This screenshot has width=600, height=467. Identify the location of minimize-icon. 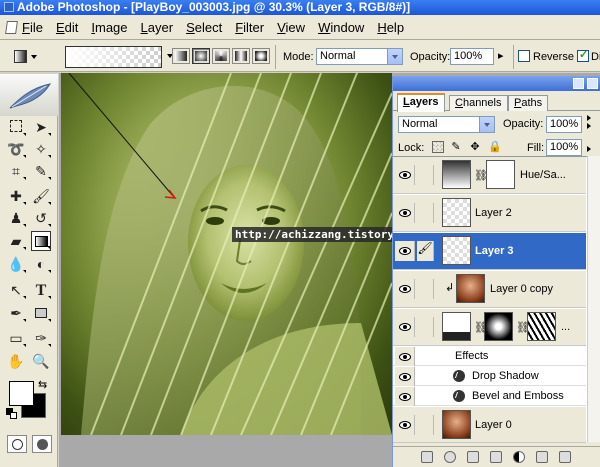
(578, 83).